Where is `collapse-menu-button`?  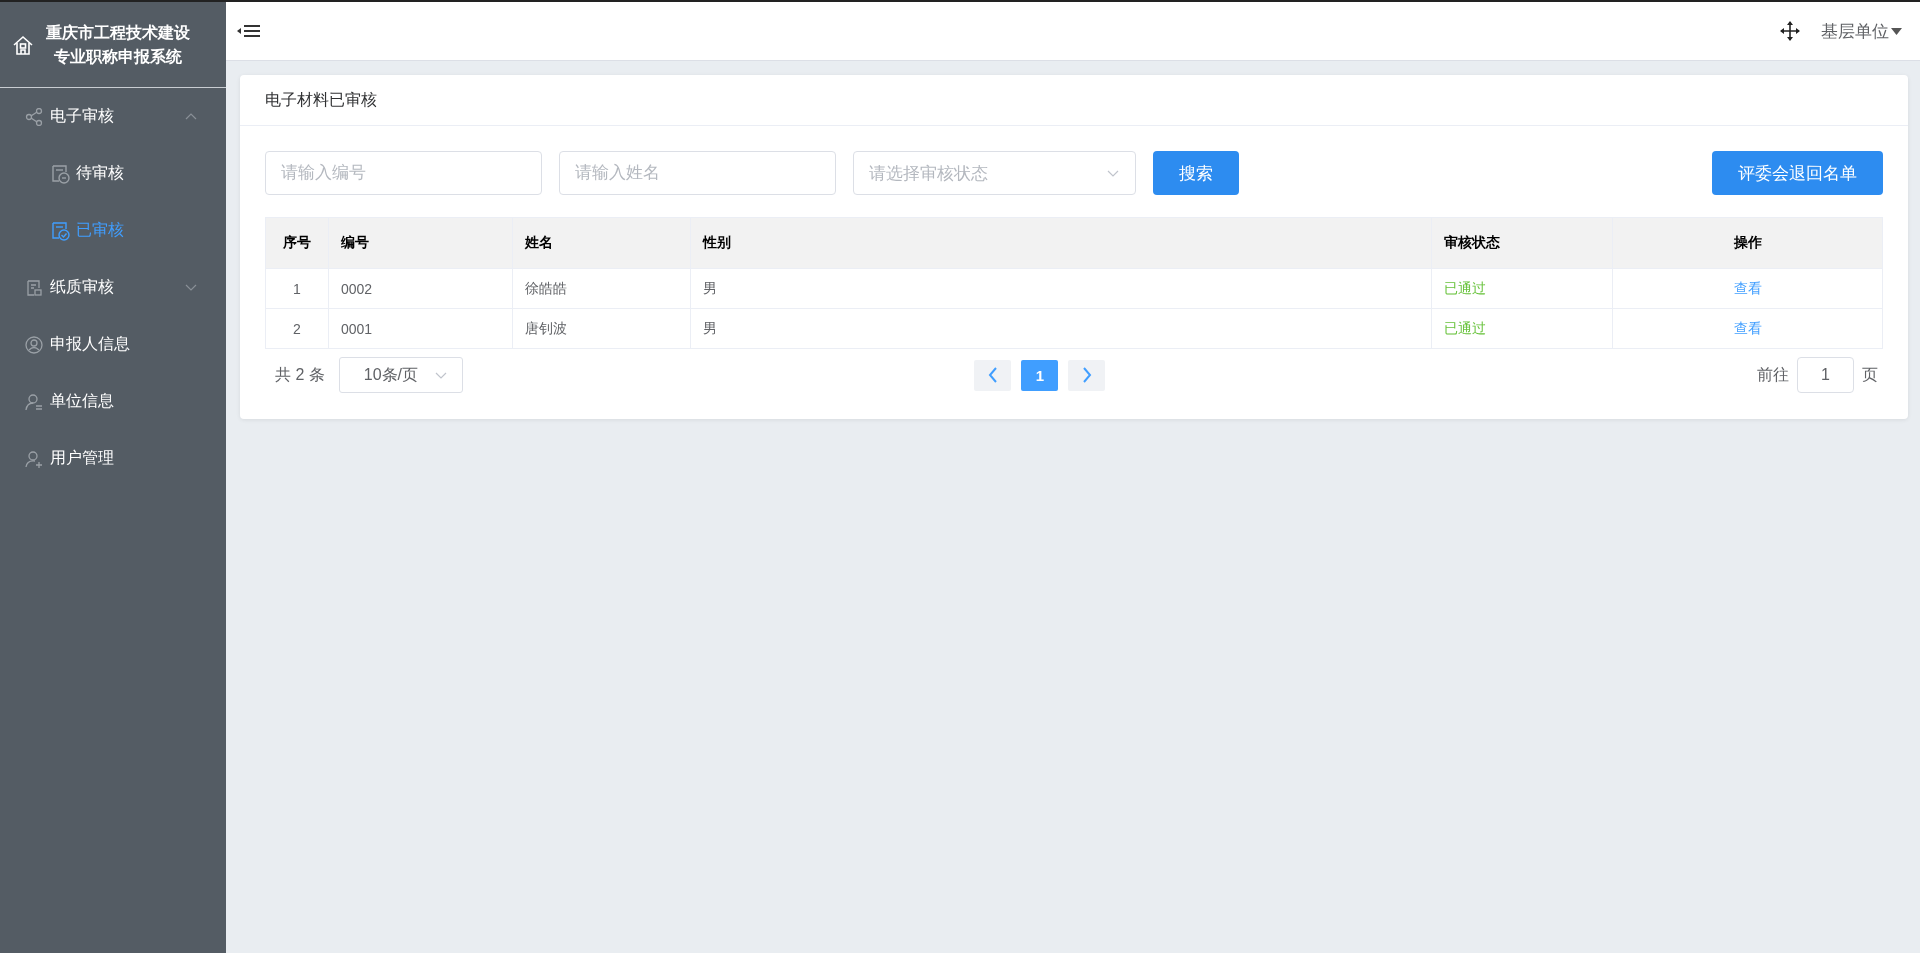 collapse-menu-button is located at coordinates (249, 31).